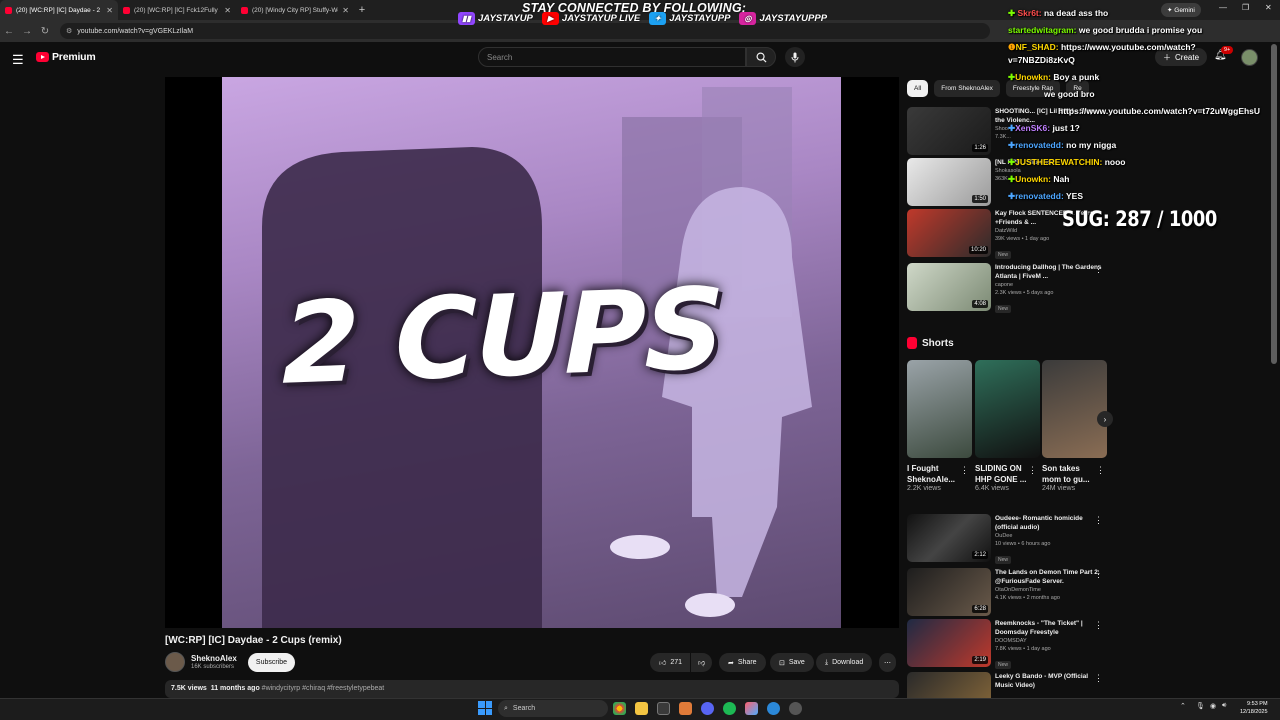 This screenshot has height=720, width=1280. Describe the element at coordinates (949, 287) in the screenshot. I see `video-thumbnail: 4:08` at that location.